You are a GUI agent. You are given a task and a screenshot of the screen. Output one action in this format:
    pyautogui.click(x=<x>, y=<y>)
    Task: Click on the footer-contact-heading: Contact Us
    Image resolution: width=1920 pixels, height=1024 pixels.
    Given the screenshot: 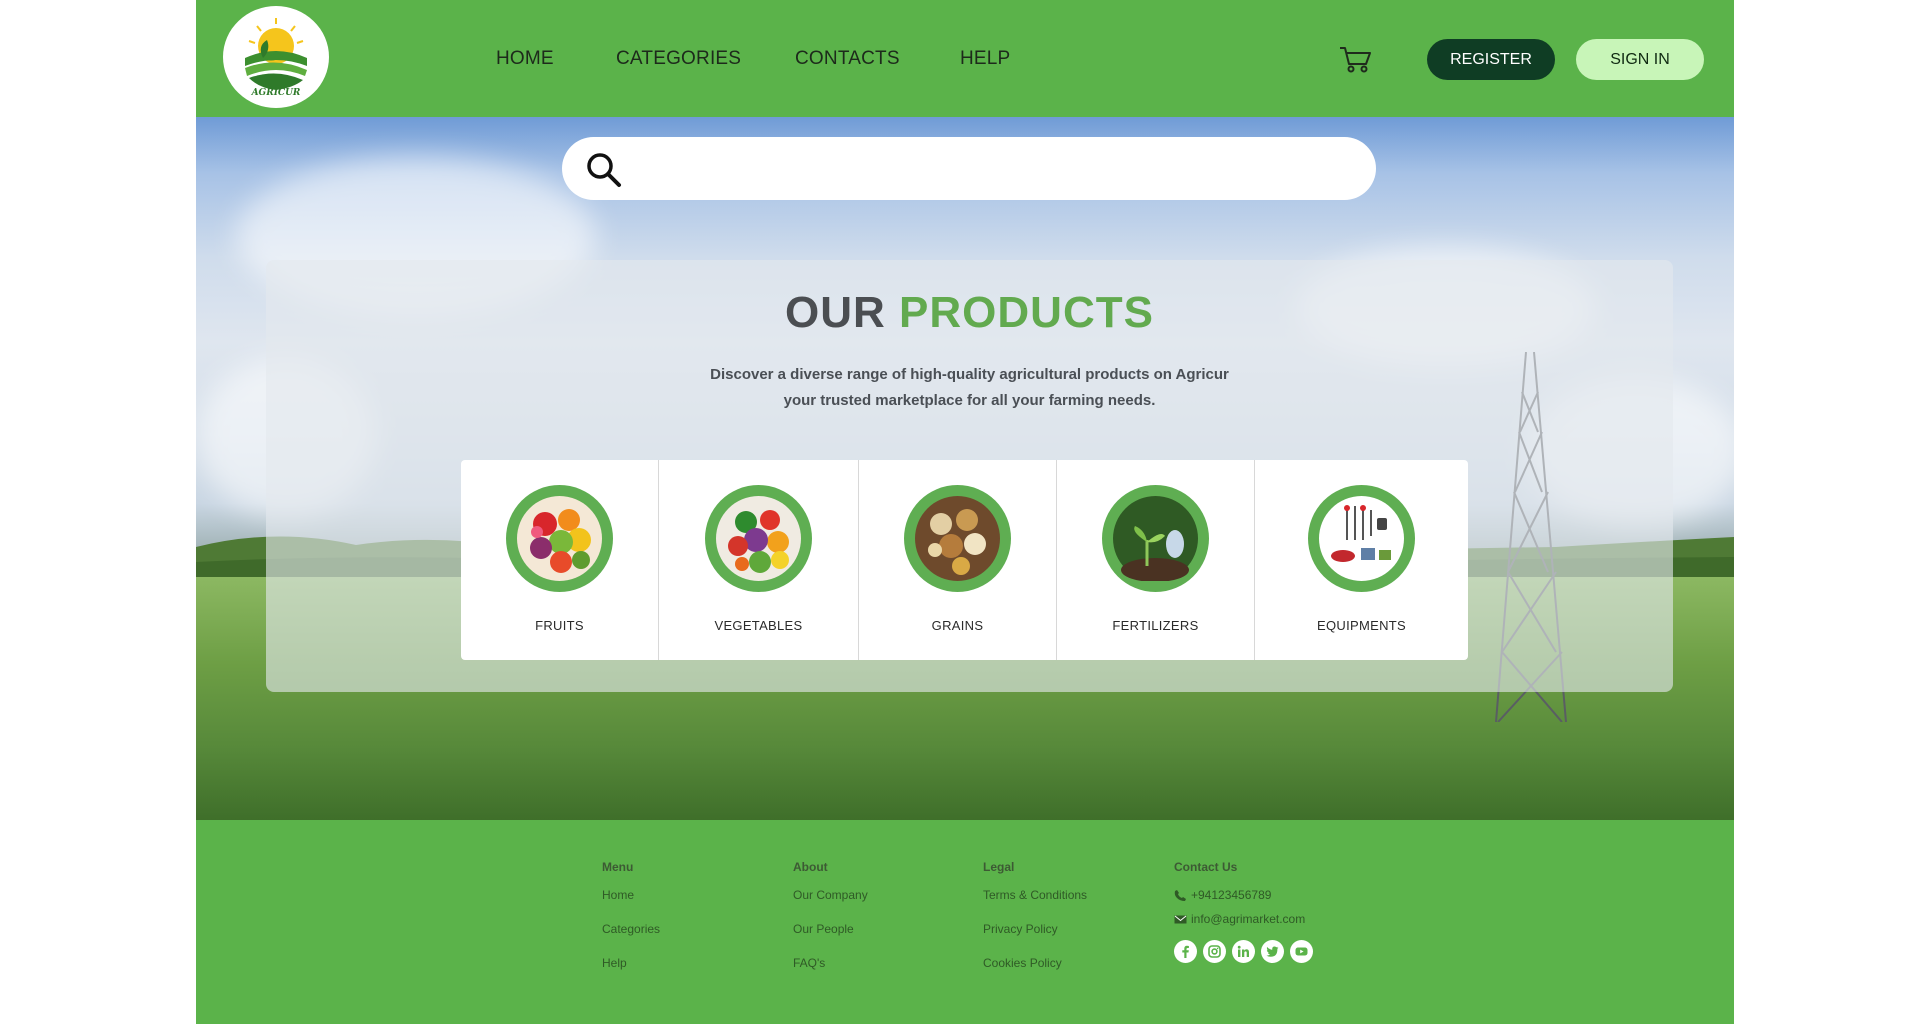 What is the action you would take?
    pyautogui.click(x=1206, y=867)
    